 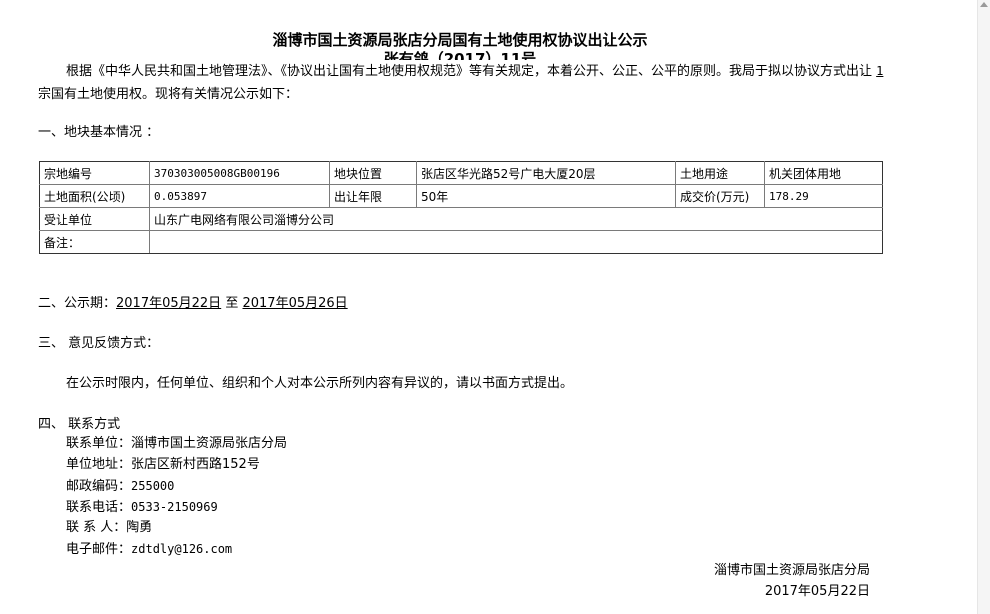 What do you see at coordinates (94, 219) in the screenshot?
I see `transferee-label: 受让单位` at bounding box center [94, 219].